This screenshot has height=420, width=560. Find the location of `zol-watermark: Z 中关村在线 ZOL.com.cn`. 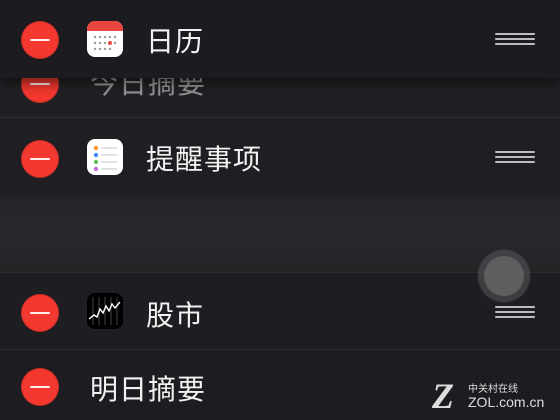

zol-watermark: Z 中关村在线 ZOL.com.cn is located at coordinates (494, 396).